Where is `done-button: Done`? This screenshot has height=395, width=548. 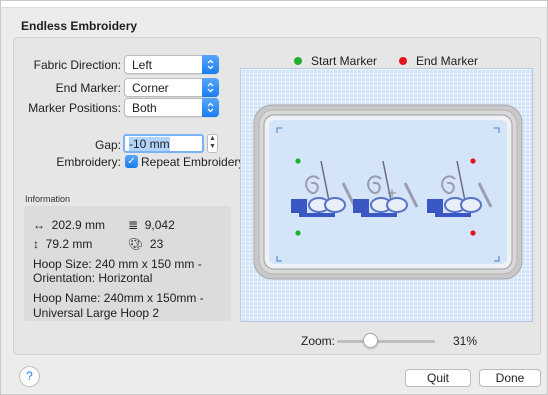
done-button: Done is located at coordinates (510, 378).